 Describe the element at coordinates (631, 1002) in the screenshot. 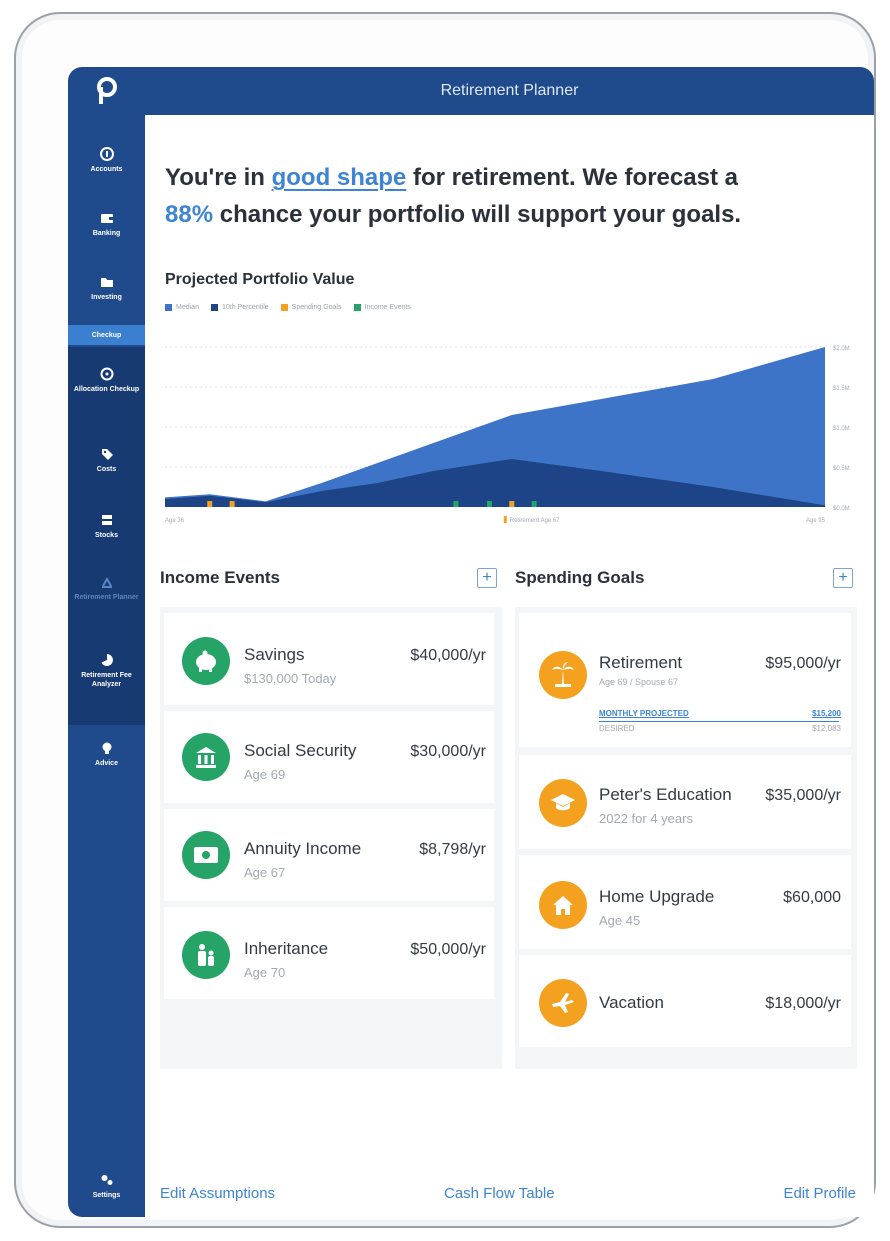

I see `goal-name: Vacation` at that location.